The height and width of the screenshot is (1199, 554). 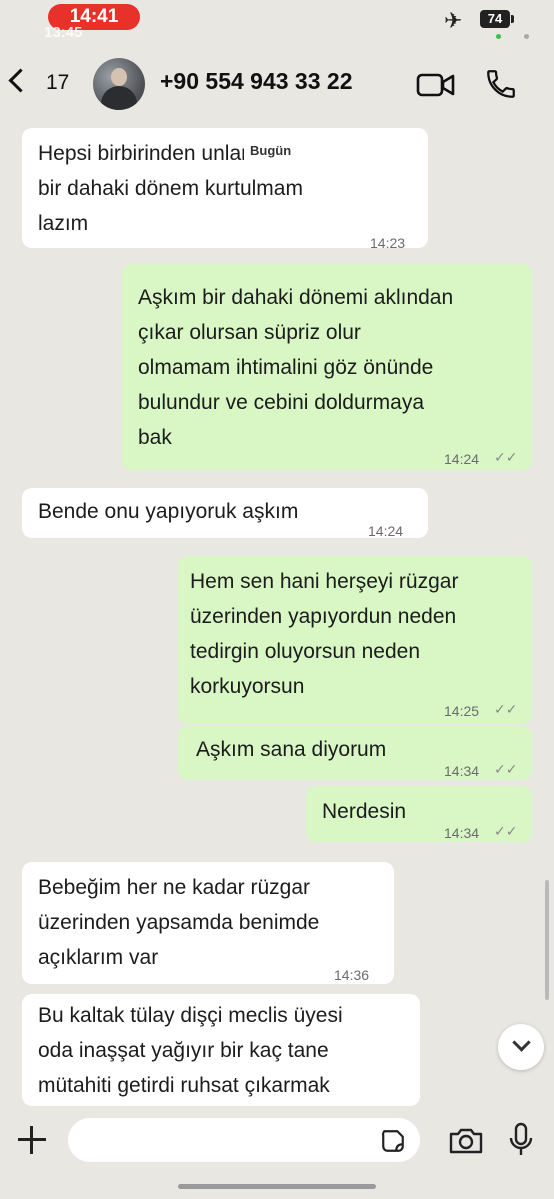 I want to click on chevron-down-icon, so click(x=521, y=1042).